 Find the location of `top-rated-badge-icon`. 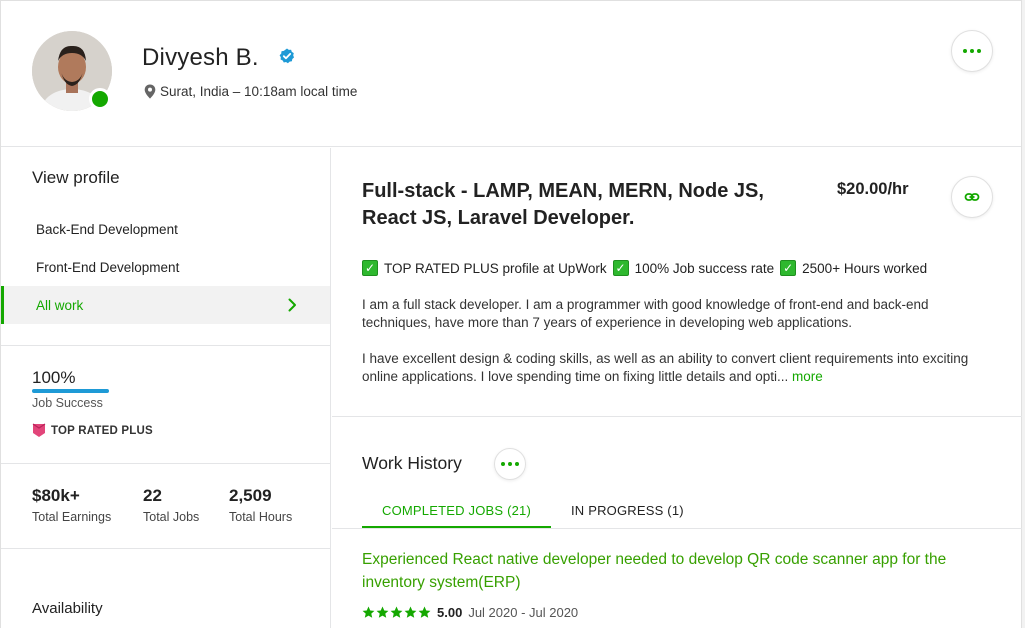

top-rated-badge-icon is located at coordinates (39, 430).